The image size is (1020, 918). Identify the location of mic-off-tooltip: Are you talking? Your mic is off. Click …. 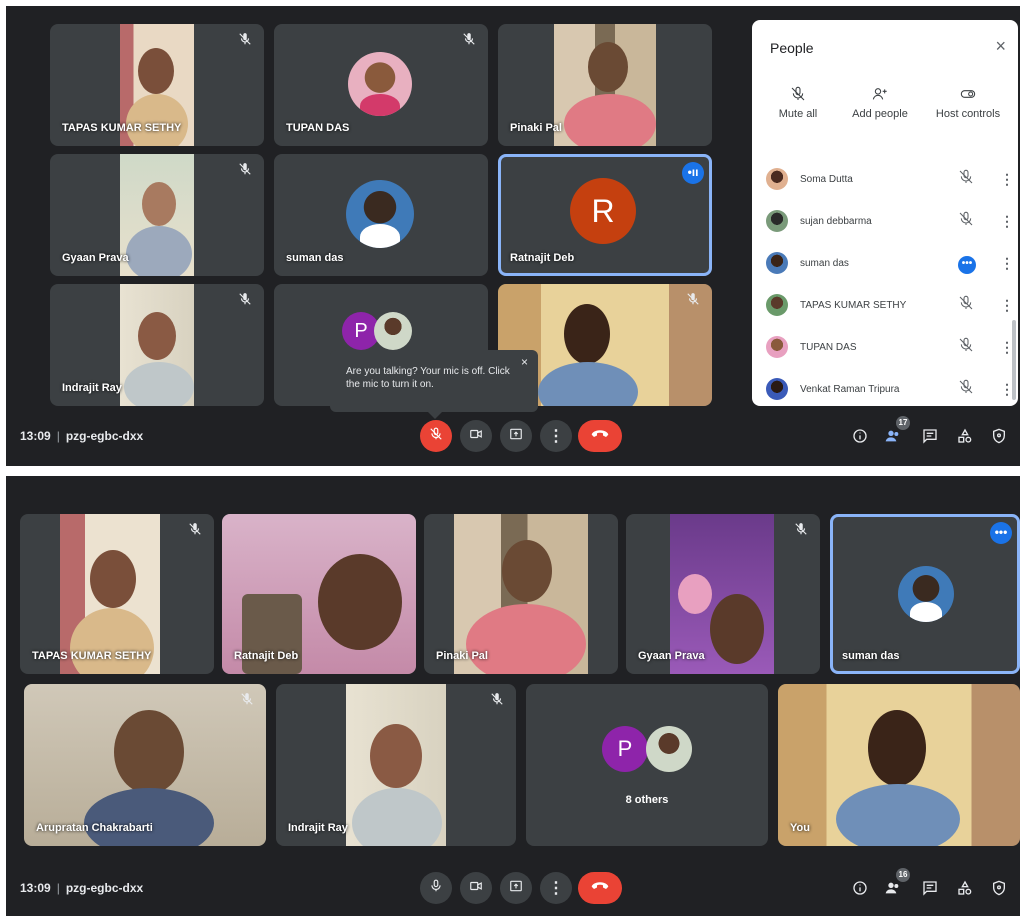
(434, 384).